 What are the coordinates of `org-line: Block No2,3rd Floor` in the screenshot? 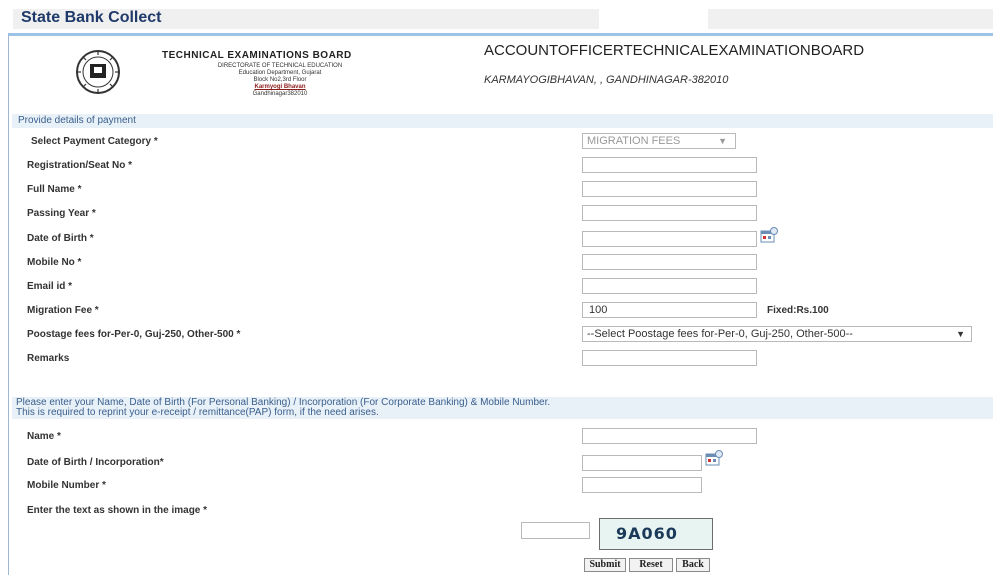 It's located at (280, 80).